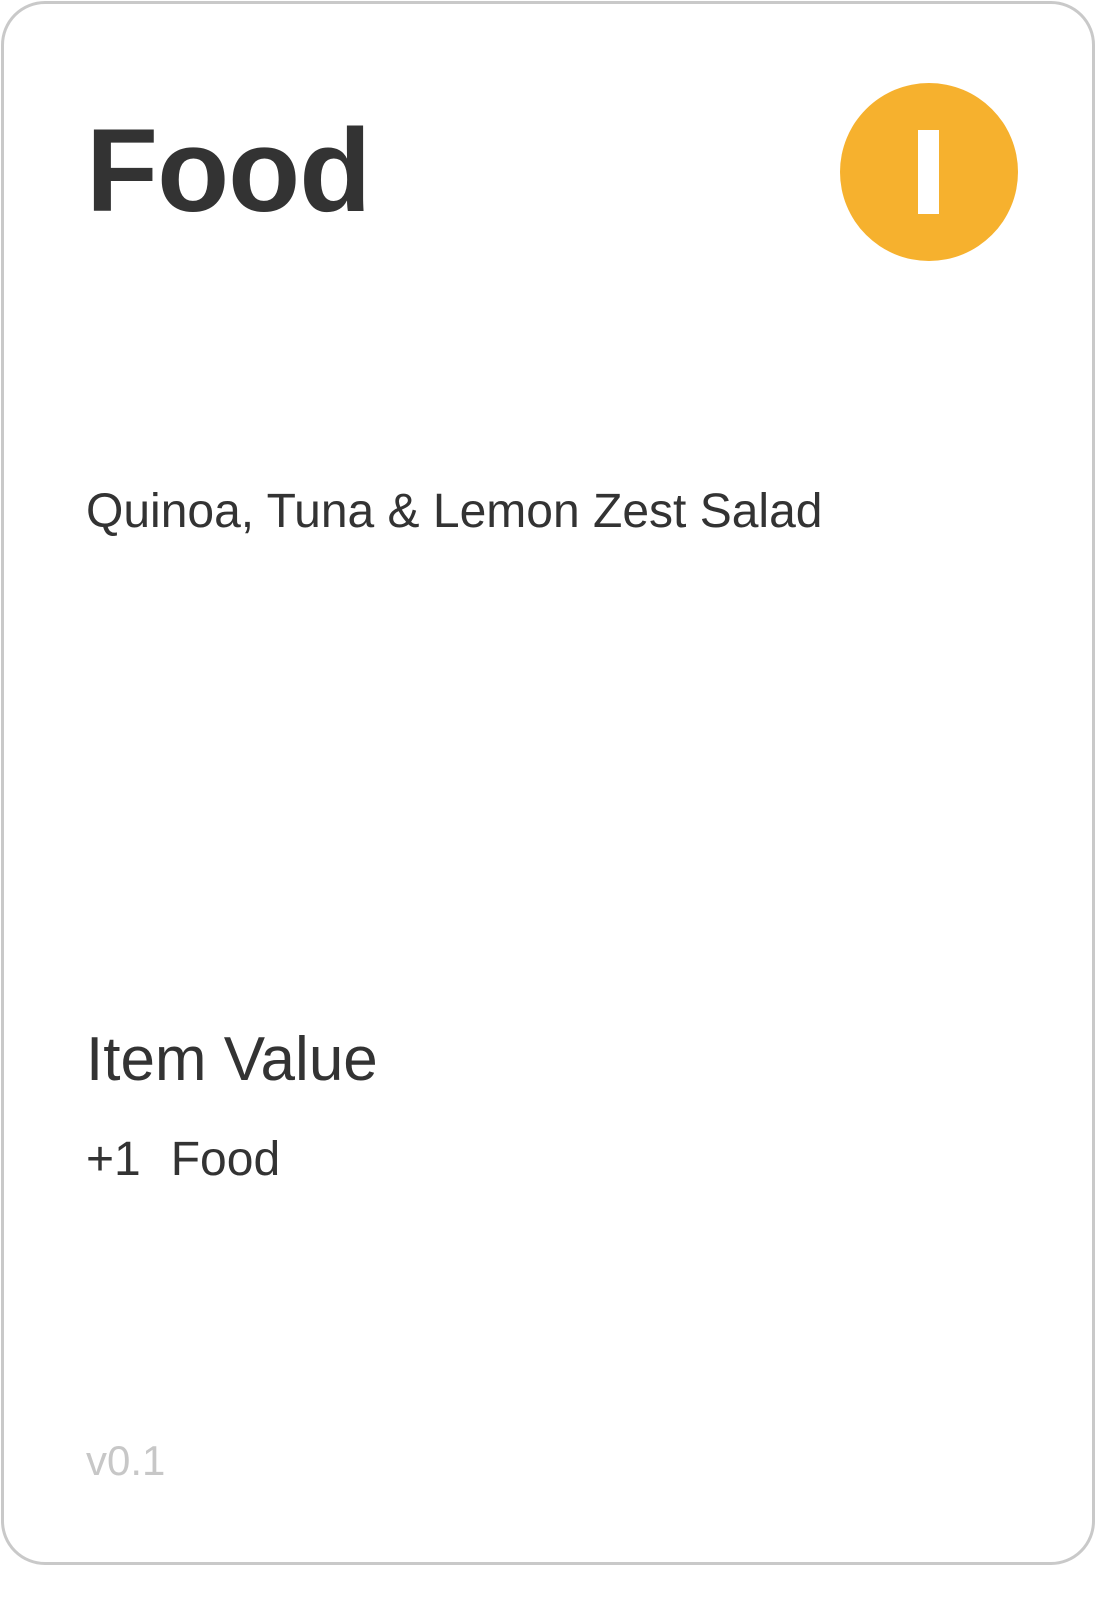 This screenshot has height=1600, width=1120. Describe the element at coordinates (225, 1159) in the screenshot. I see `item-value-resource: Food` at that location.